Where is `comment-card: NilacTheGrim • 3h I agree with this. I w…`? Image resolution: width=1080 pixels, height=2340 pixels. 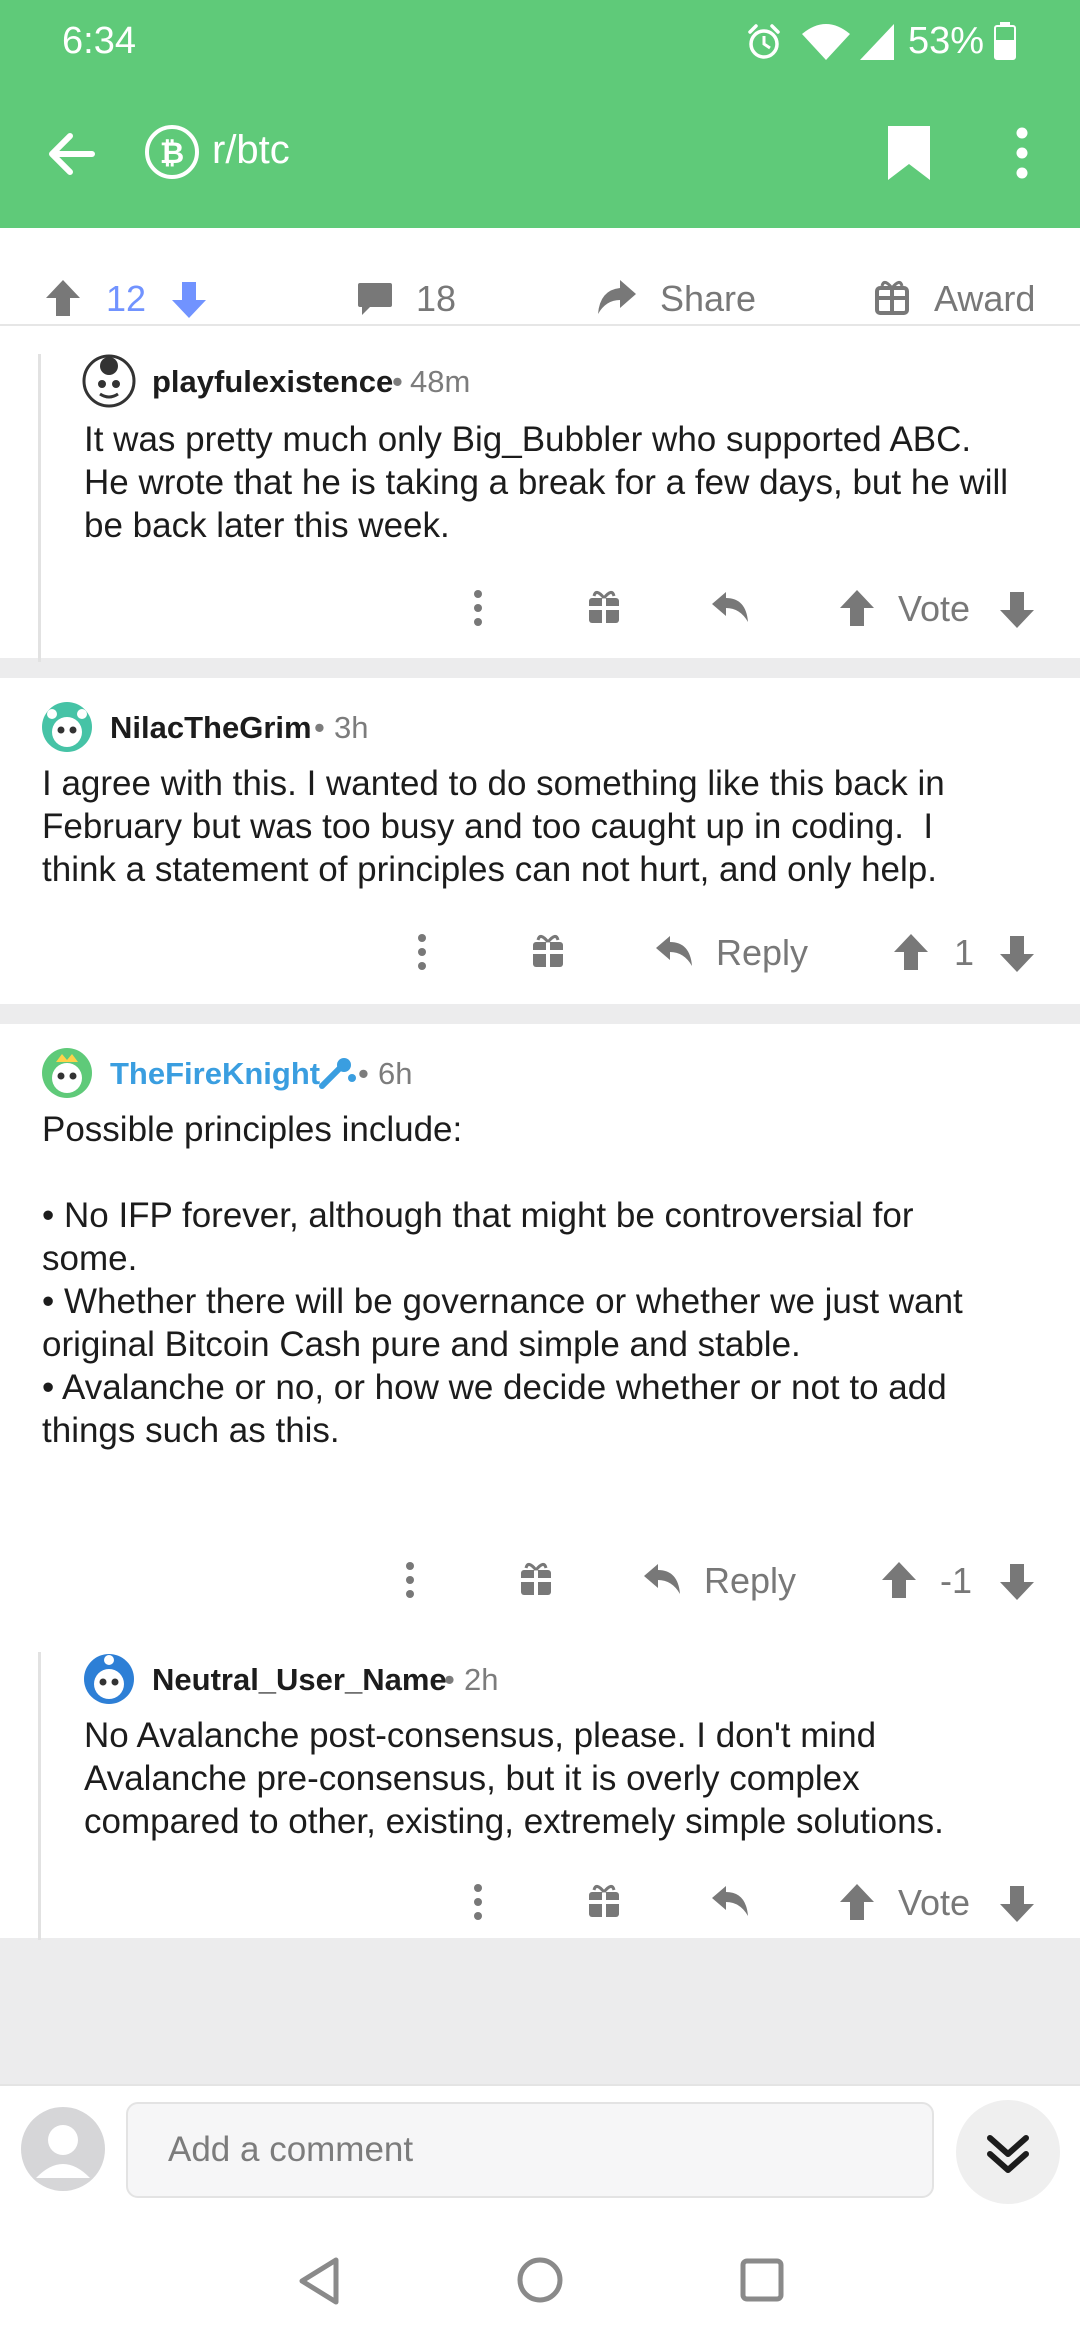 comment-card: NilacTheGrim • 3h I agree with this. I w… is located at coordinates (540, 841).